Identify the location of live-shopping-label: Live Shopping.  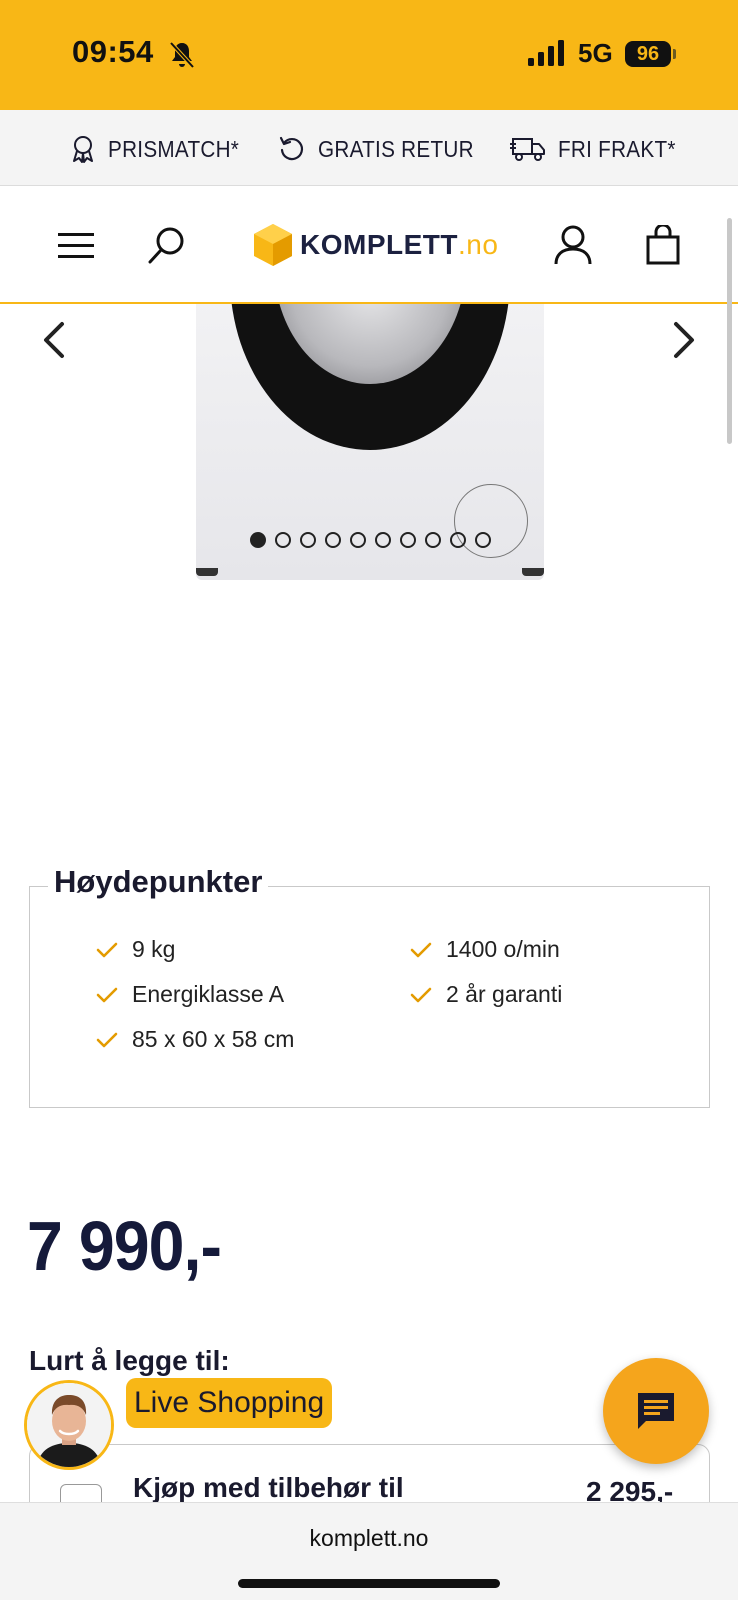
(229, 1403).